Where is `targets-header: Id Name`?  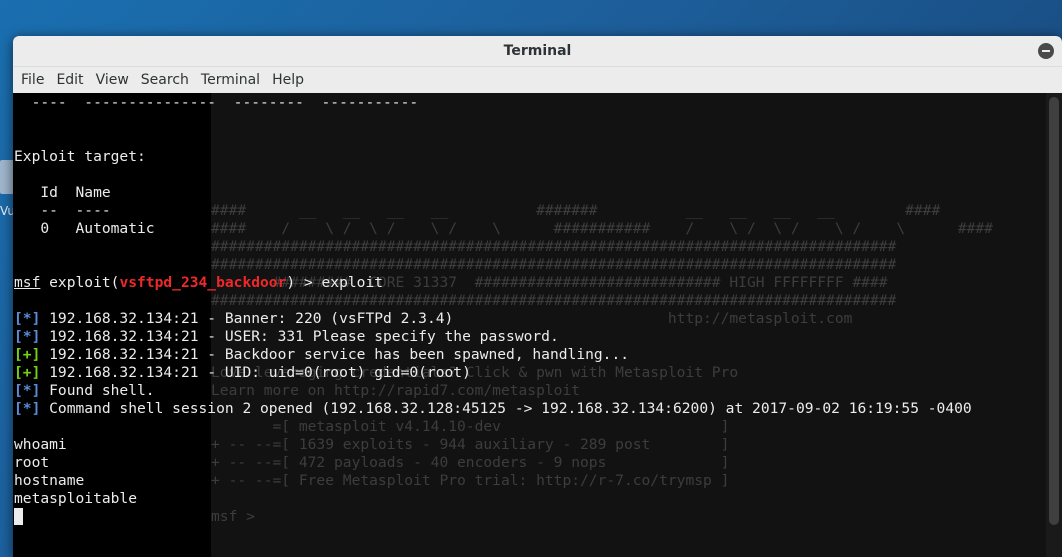
targets-header: Id Name is located at coordinates (62, 192).